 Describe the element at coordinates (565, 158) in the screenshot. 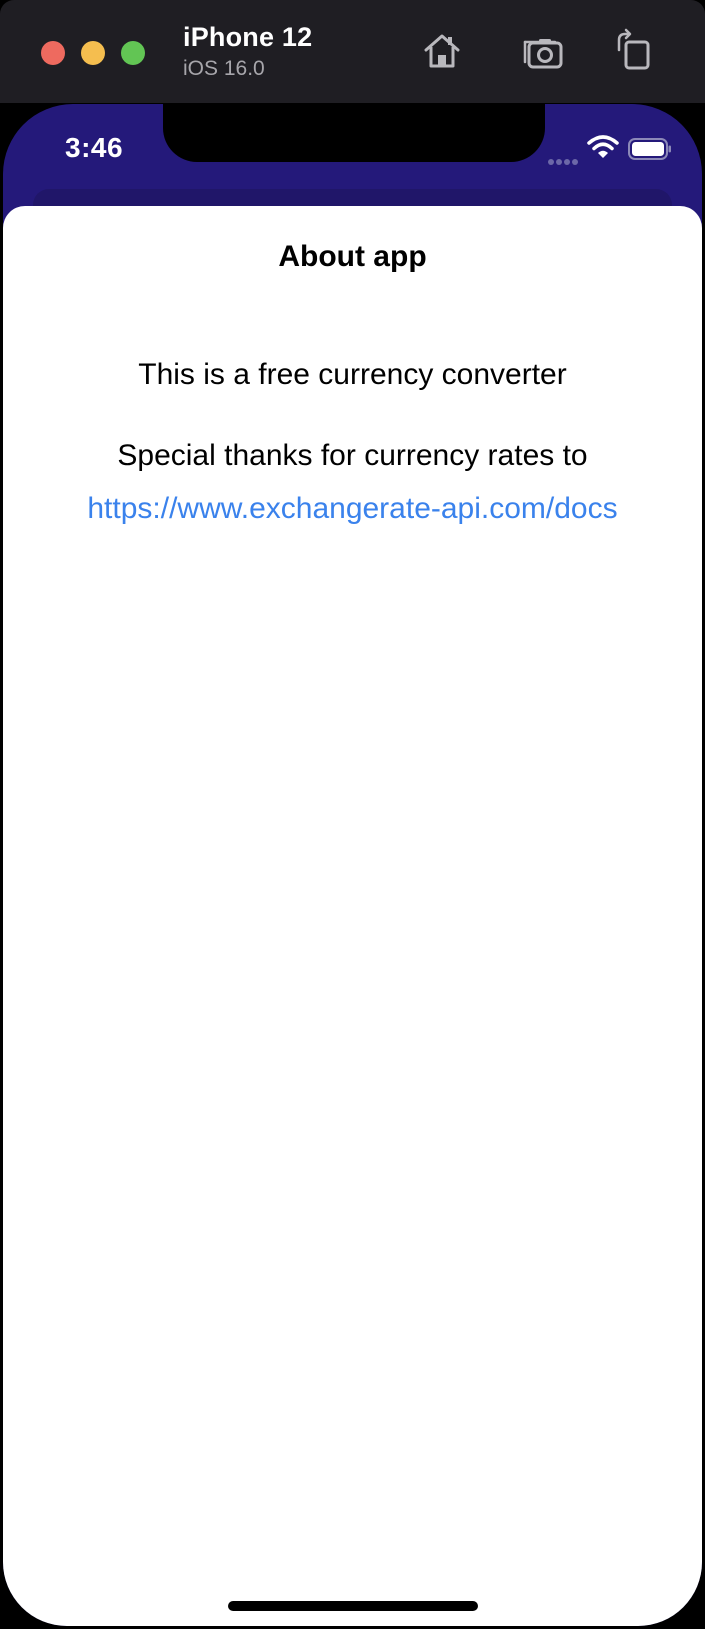

I see `cellular-signal-icon` at that location.